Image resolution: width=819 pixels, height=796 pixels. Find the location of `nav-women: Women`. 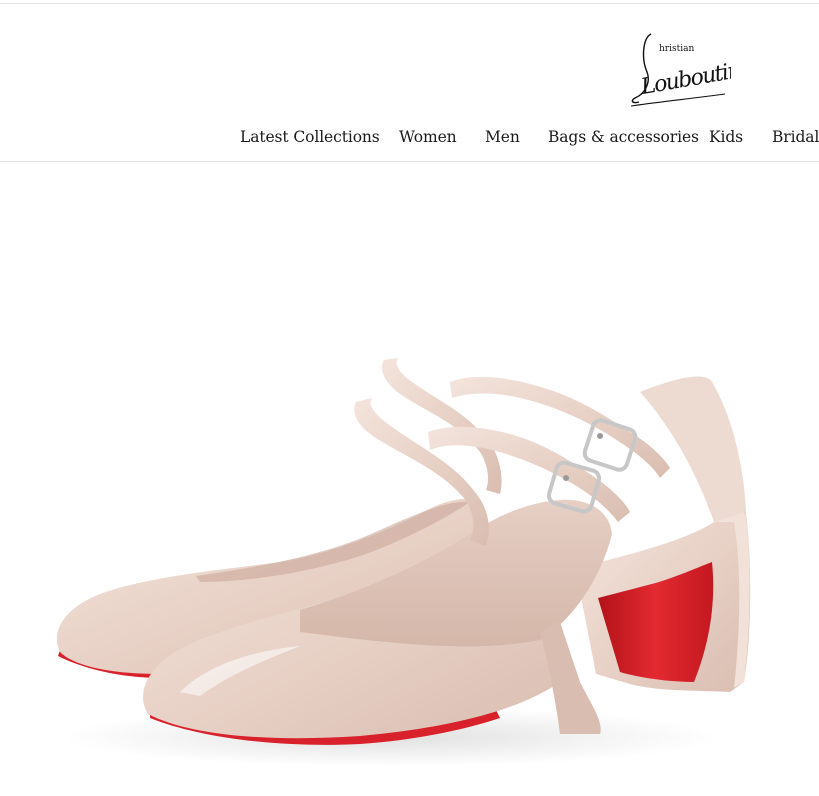

nav-women: Women is located at coordinates (428, 137).